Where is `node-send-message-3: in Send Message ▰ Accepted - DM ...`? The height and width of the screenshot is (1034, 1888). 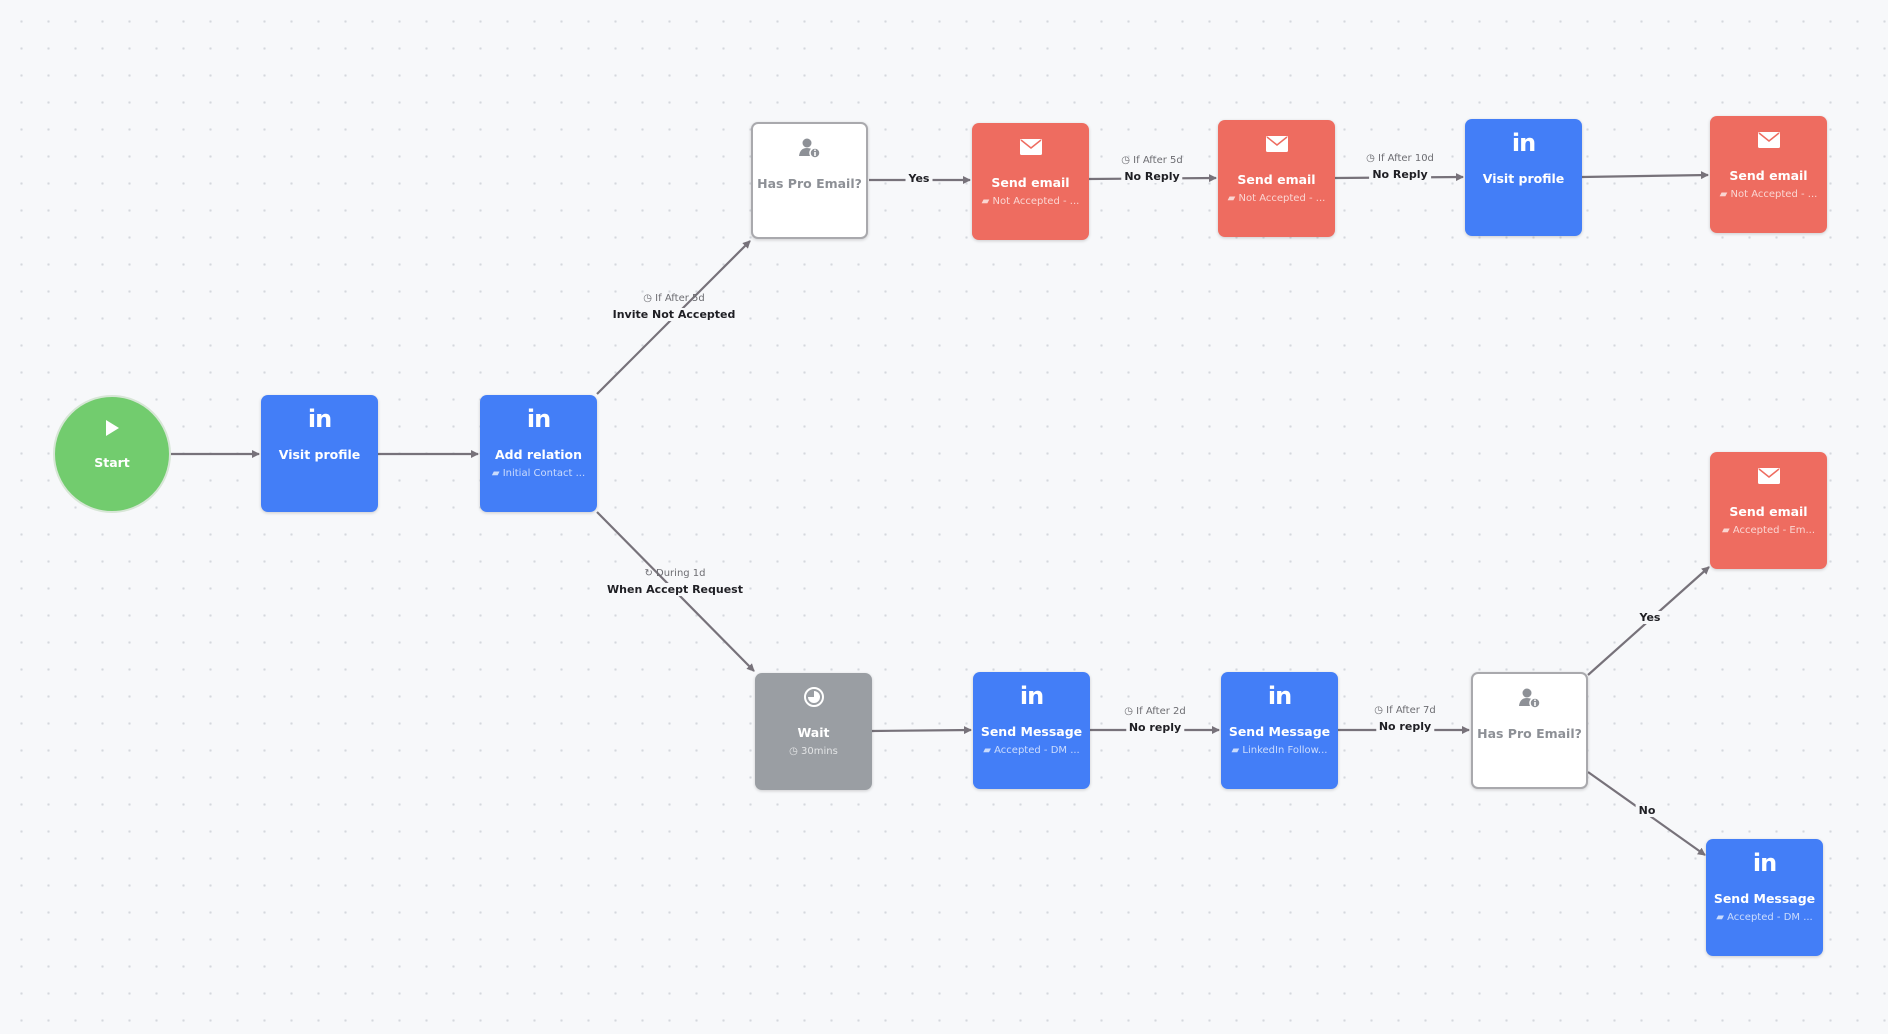 node-send-message-3: in Send Message ▰ Accepted - DM ... is located at coordinates (1764, 897).